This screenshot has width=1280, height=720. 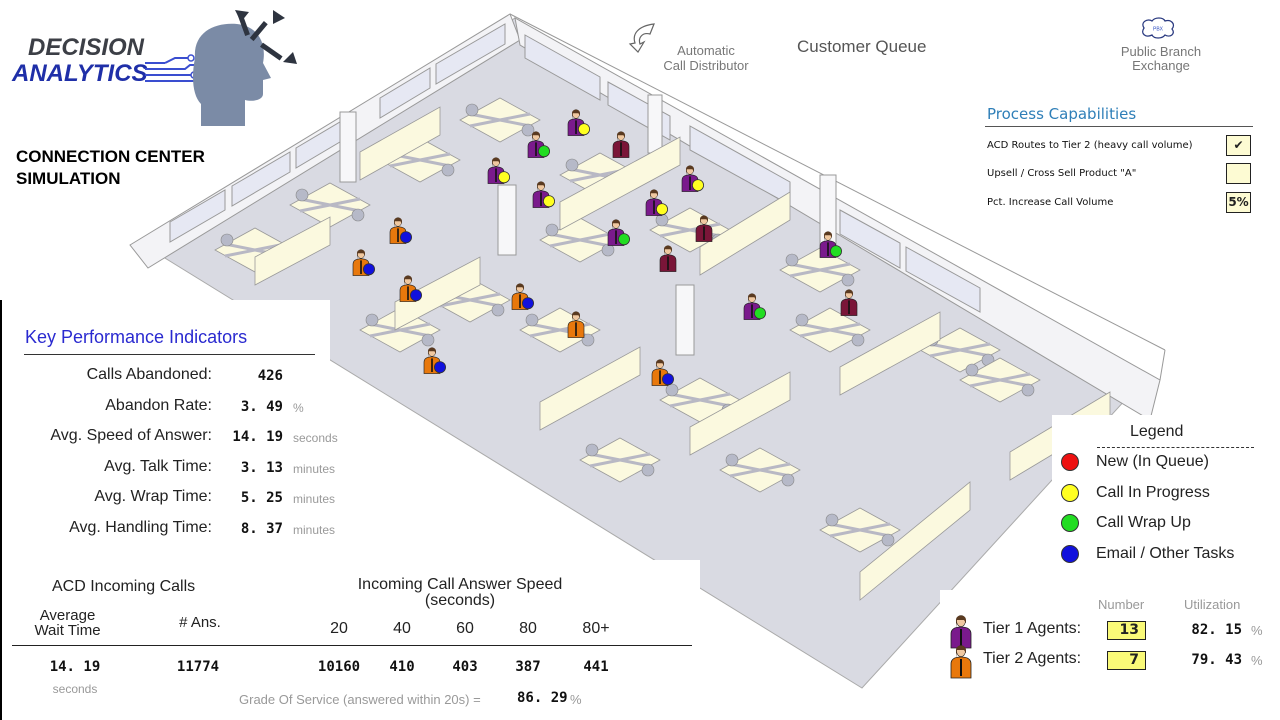 What do you see at coordinates (1090, 145) in the screenshot?
I see `pc-label-acd-routes: ACD Routes to Tier 2 (heavy call volume)` at bounding box center [1090, 145].